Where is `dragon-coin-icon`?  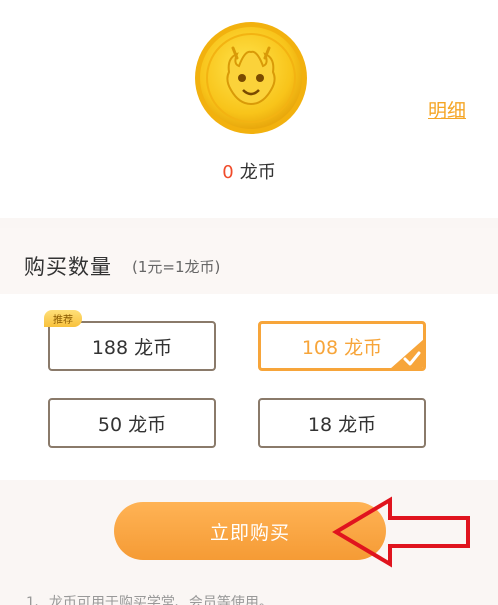 dragon-coin-icon is located at coordinates (251, 78).